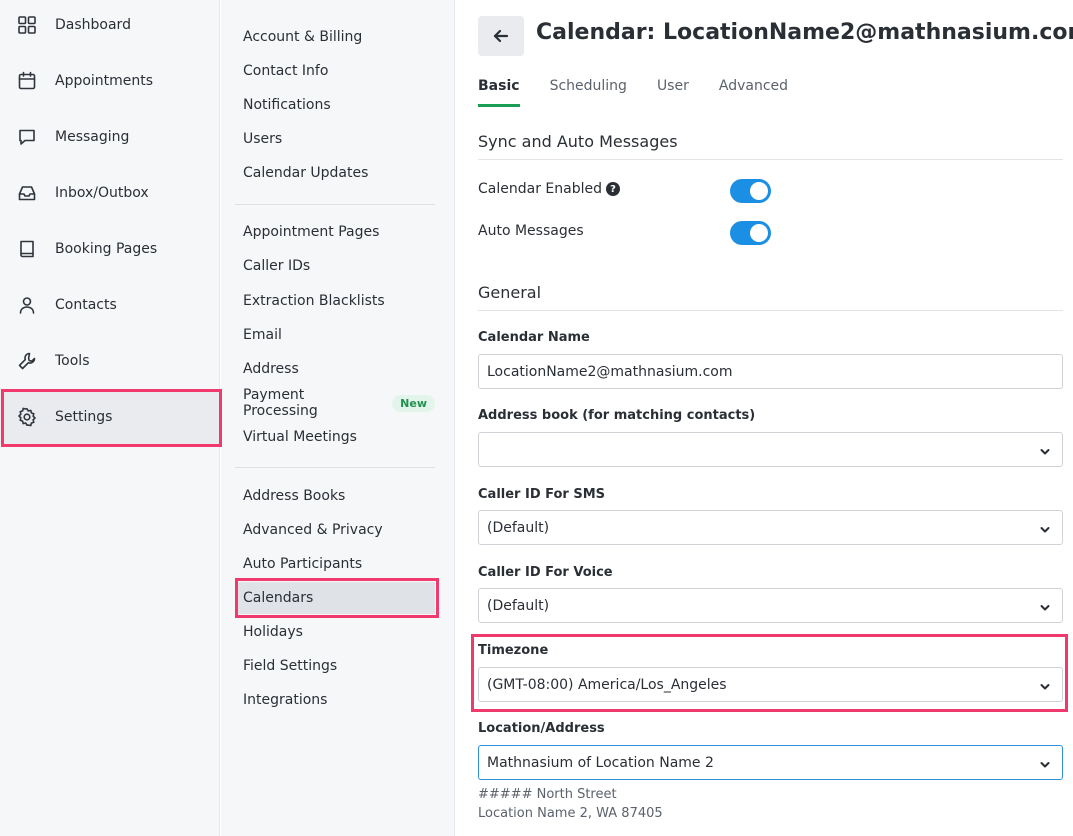  I want to click on nav-label: Messaging, so click(92, 137).